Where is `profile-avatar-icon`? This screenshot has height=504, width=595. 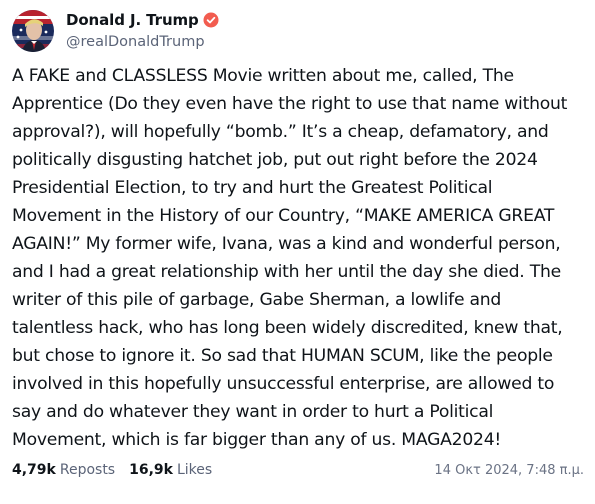
profile-avatar-icon is located at coordinates (33, 31).